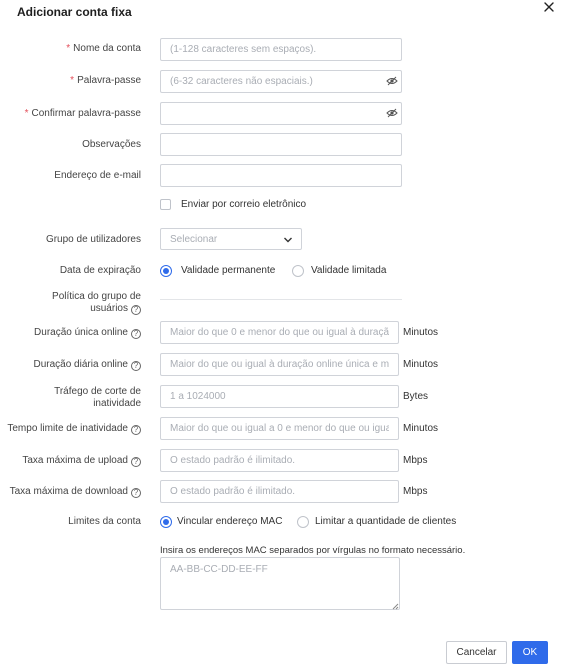 This screenshot has height=669, width=574. Describe the element at coordinates (392, 113) in the screenshot. I see `confirm-password-visibility-icon` at that location.